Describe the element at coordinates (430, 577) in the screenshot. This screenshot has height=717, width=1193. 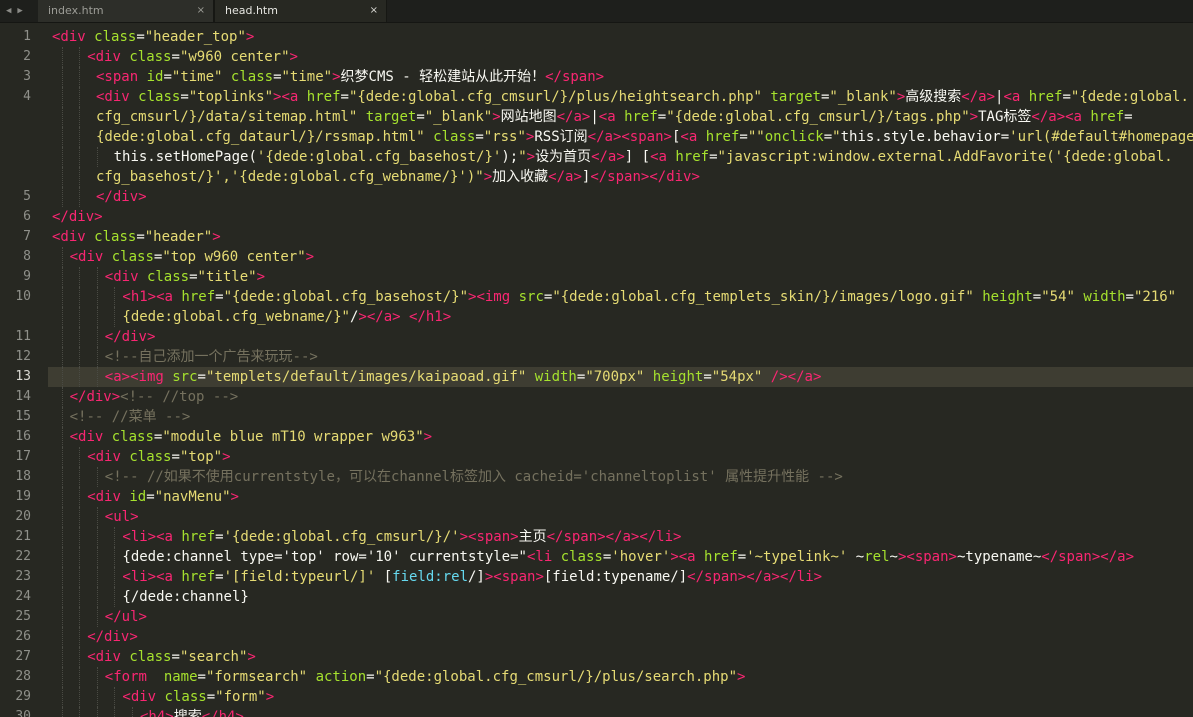
I see `code-token: field:rel` at that location.